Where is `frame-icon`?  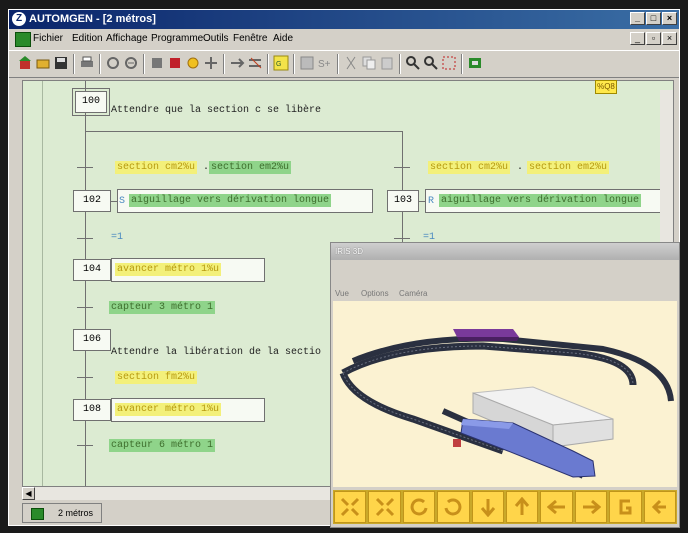
frame-icon is located at coordinates (449, 63).